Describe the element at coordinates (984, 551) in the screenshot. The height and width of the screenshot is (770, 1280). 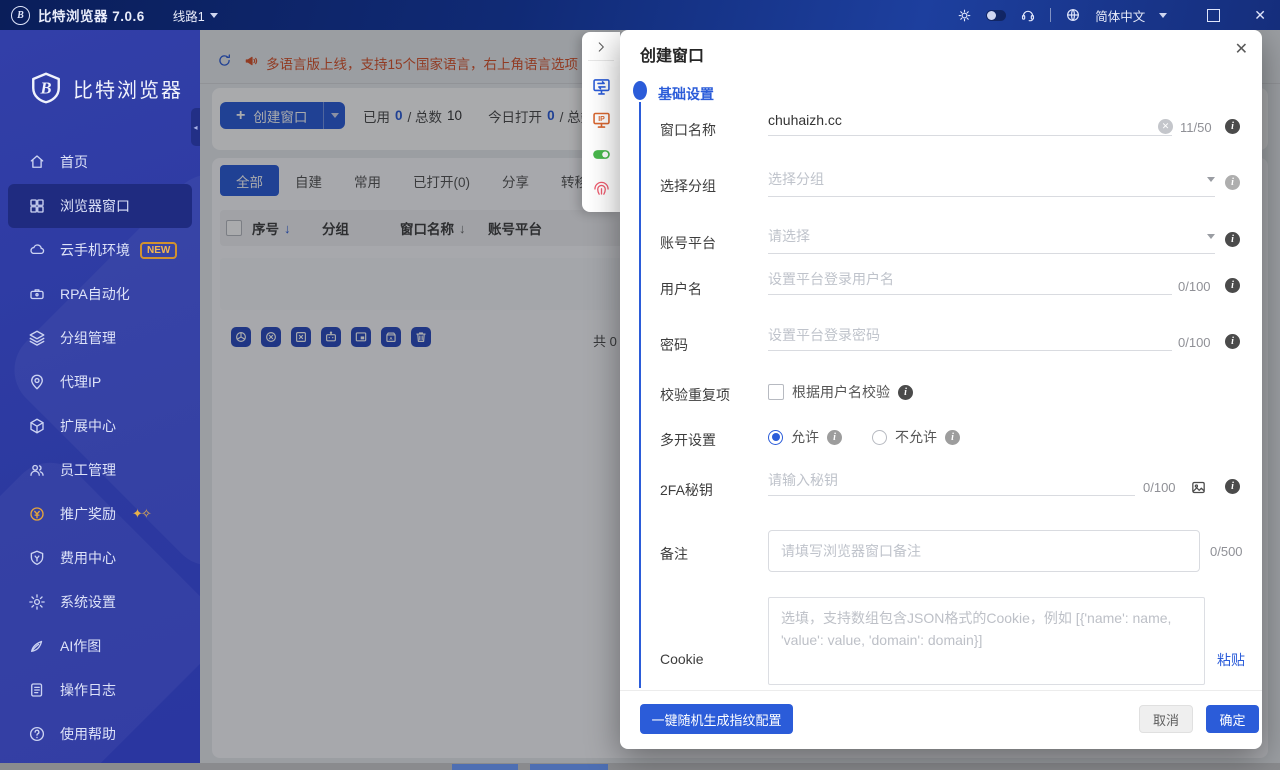
I see `remark-input` at that location.